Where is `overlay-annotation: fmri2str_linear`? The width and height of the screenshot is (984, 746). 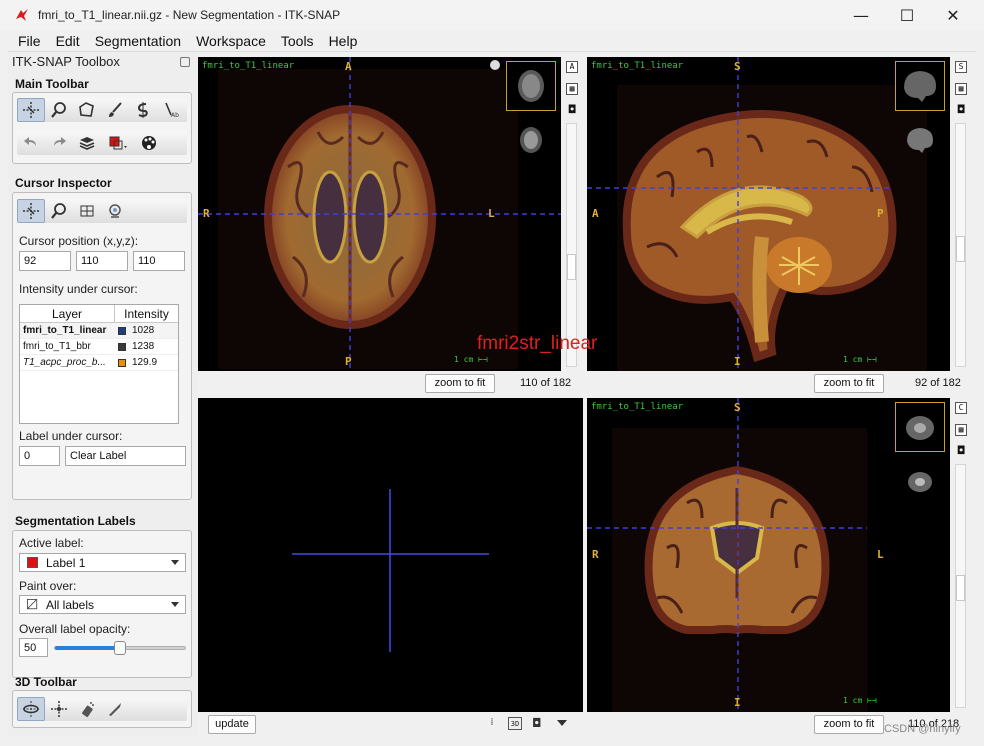
overlay-annotation: fmri2str_linear is located at coordinates (537, 343).